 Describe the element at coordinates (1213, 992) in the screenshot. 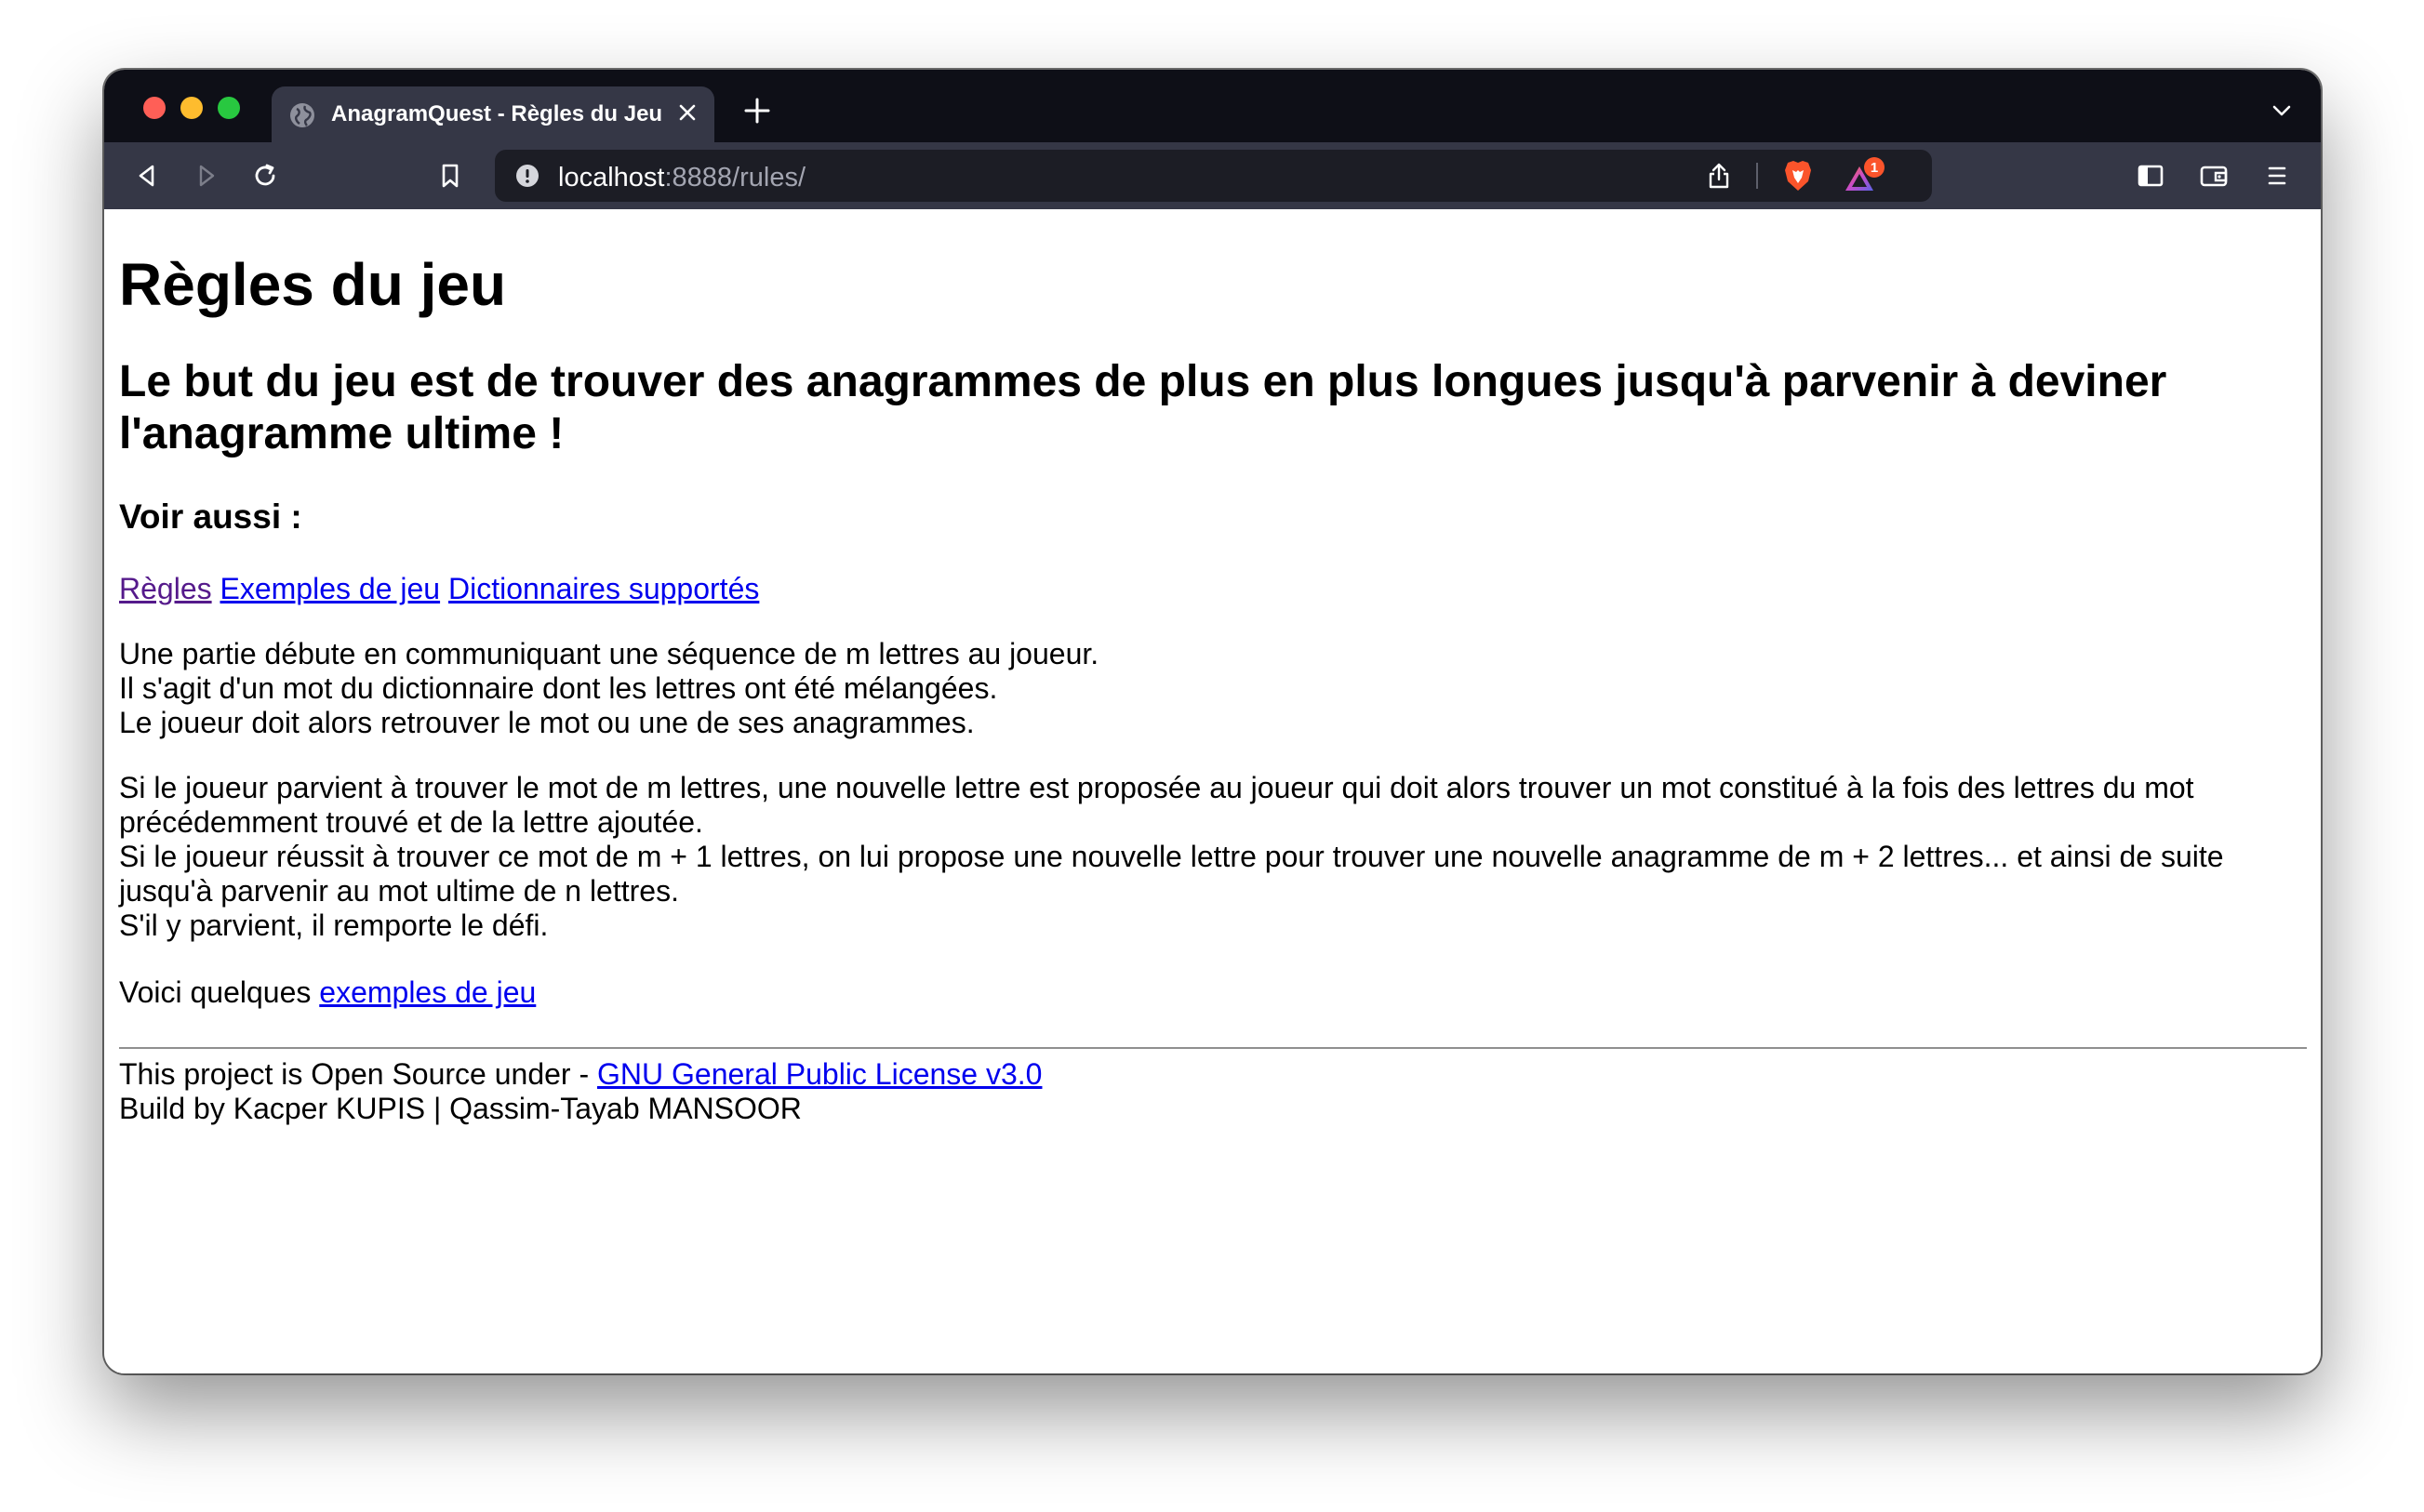

I see `examples-paragraph: Voici quelques exemples de jeu` at that location.